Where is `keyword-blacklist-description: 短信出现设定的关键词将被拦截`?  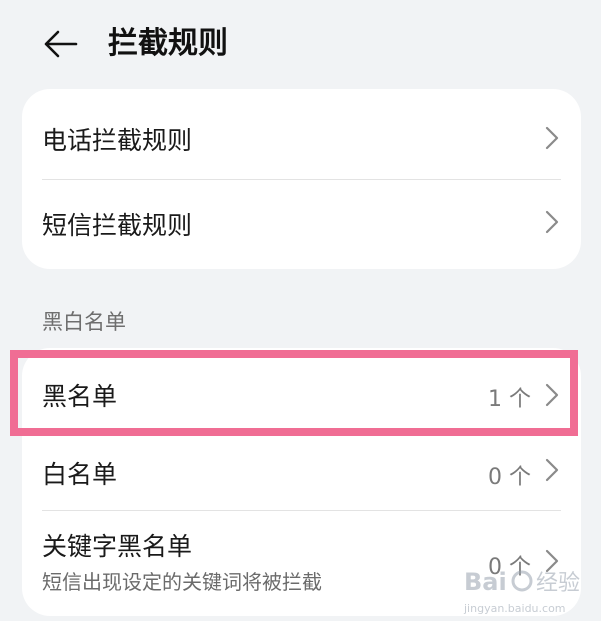 keyword-blacklist-description: 短信出现设定的关键词将被拦截 is located at coordinates (182, 582).